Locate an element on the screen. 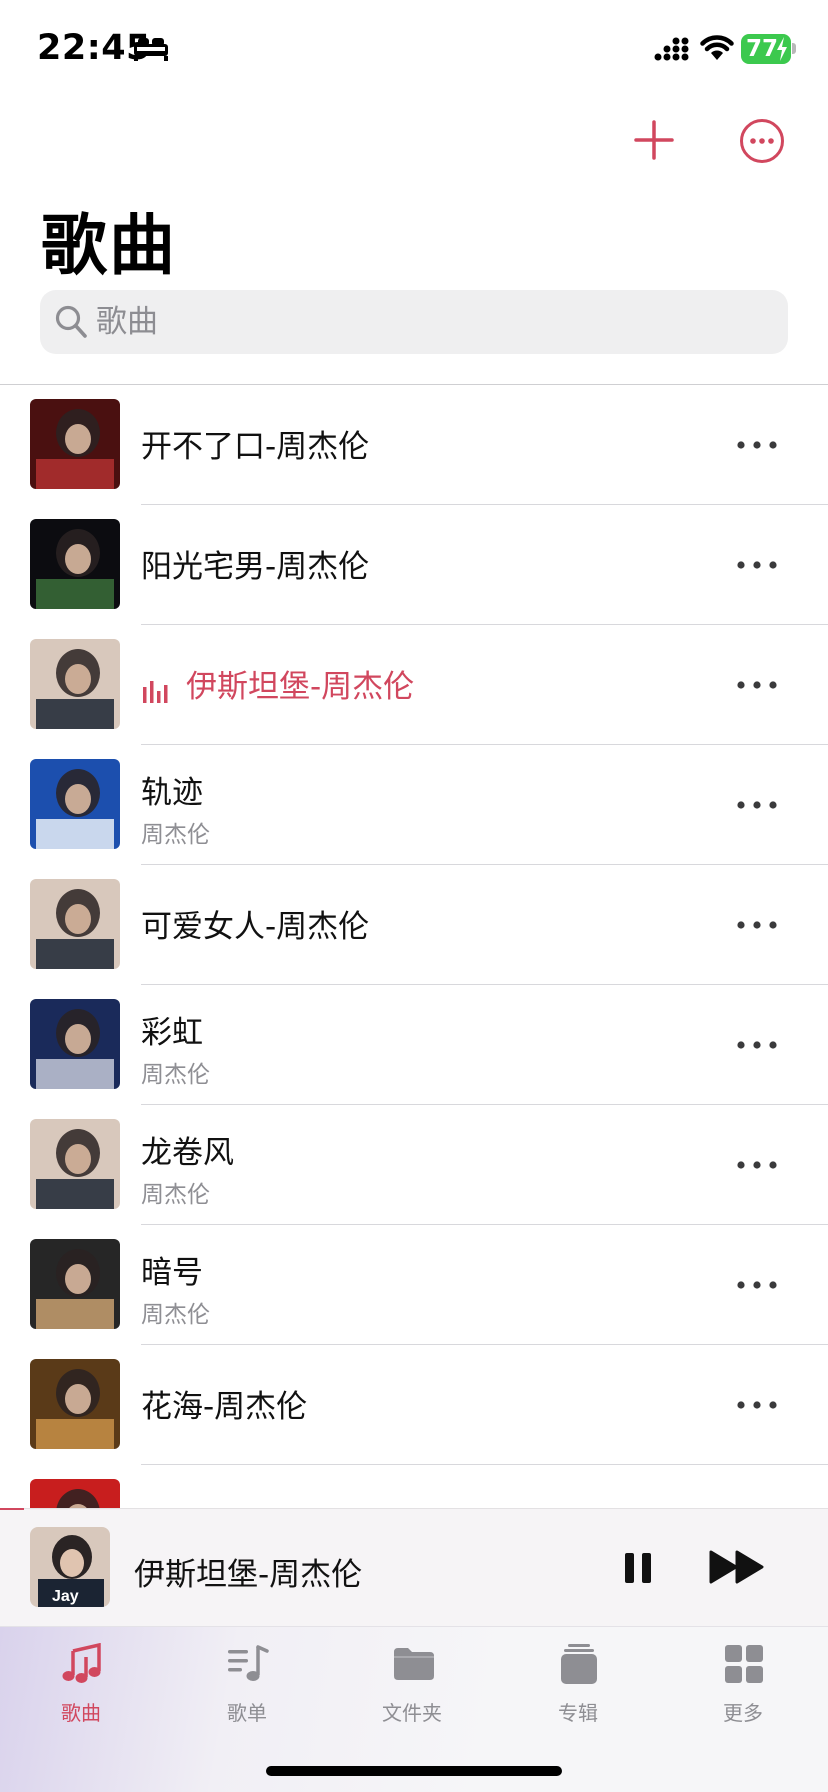 The height and width of the screenshot is (1792, 828). search-input is located at coordinates (426, 322).